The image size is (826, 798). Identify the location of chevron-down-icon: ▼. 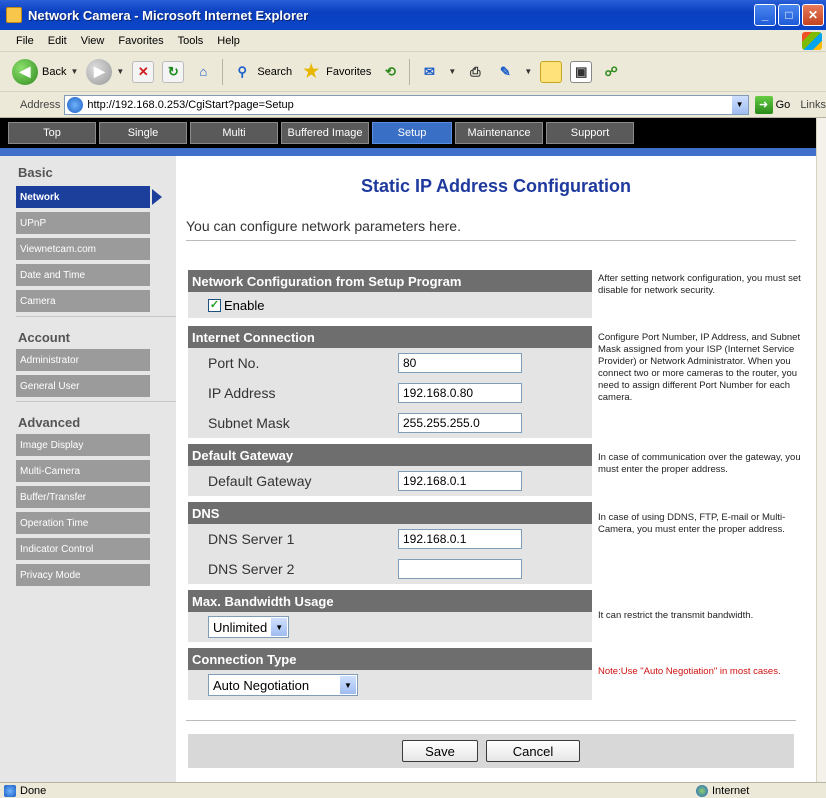
(348, 685).